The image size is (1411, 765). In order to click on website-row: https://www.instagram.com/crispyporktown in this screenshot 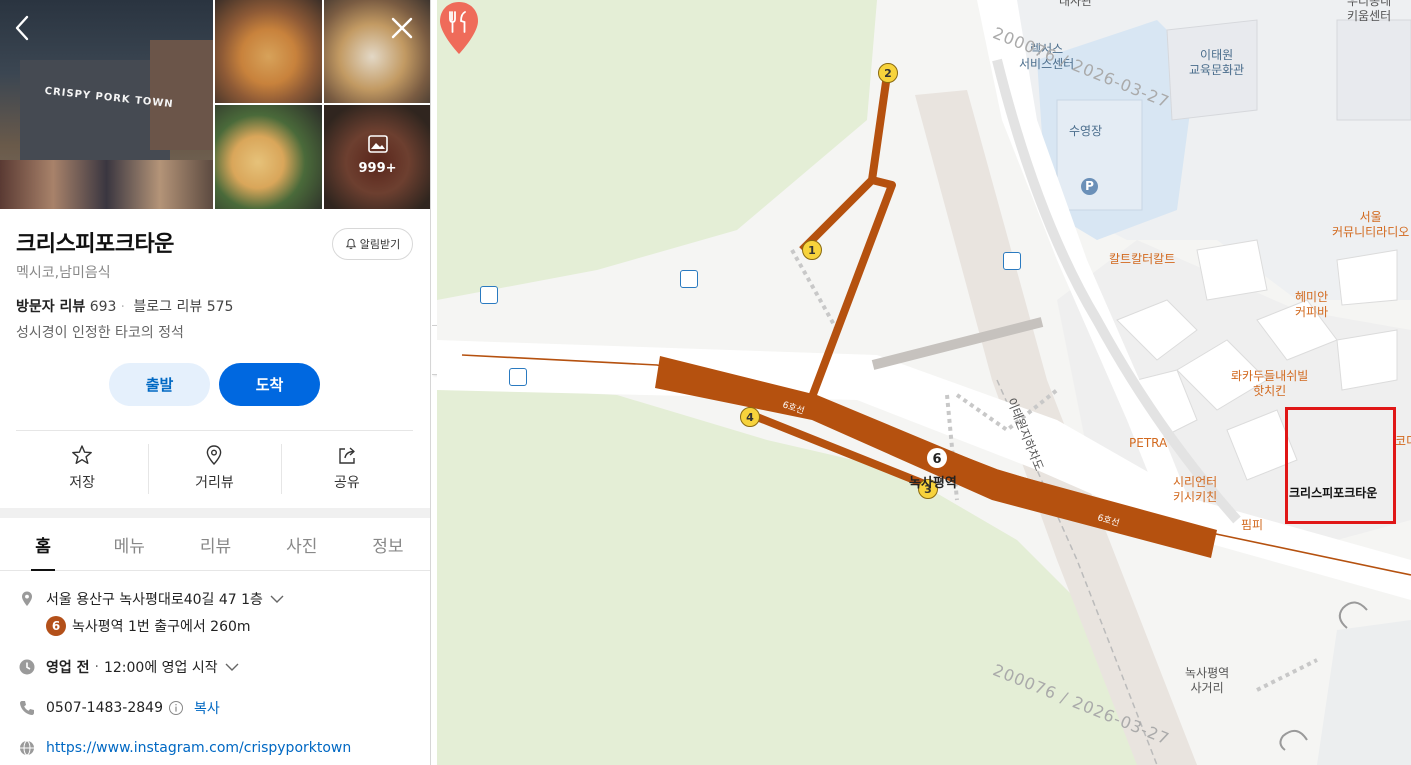, I will do `click(184, 748)`.